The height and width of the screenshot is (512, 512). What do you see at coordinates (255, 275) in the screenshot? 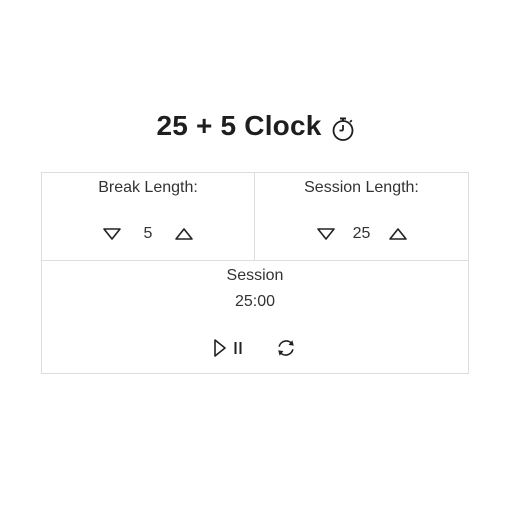
I see `timer-label: Session` at bounding box center [255, 275].